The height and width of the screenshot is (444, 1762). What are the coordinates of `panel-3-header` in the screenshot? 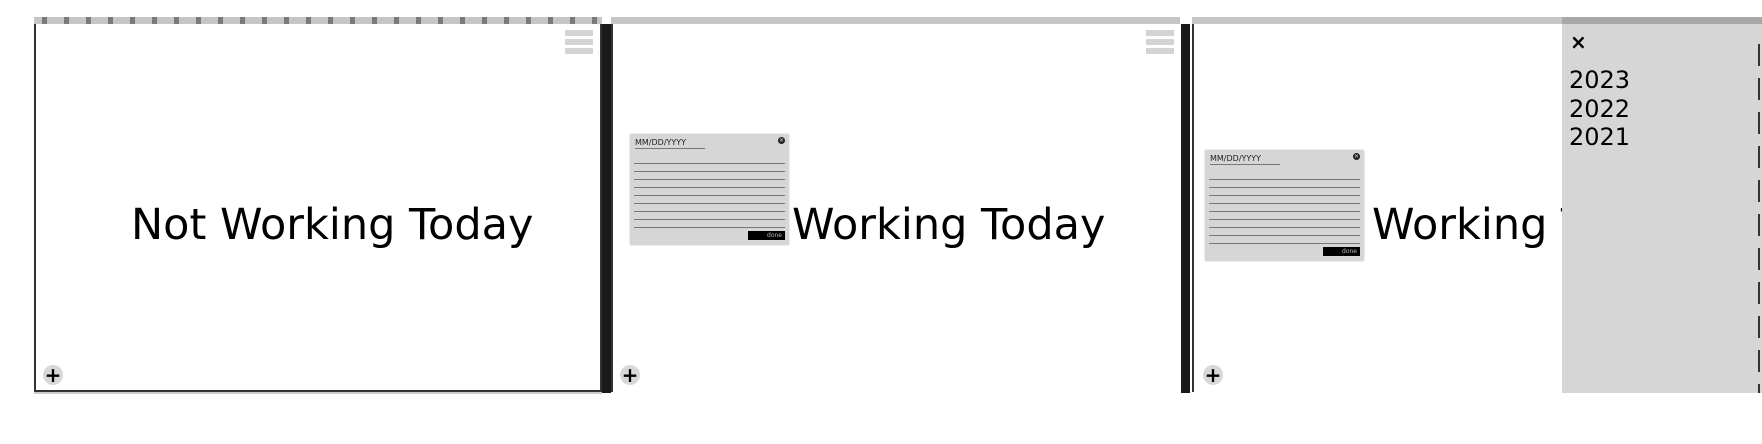 It's located at (1377, 20).